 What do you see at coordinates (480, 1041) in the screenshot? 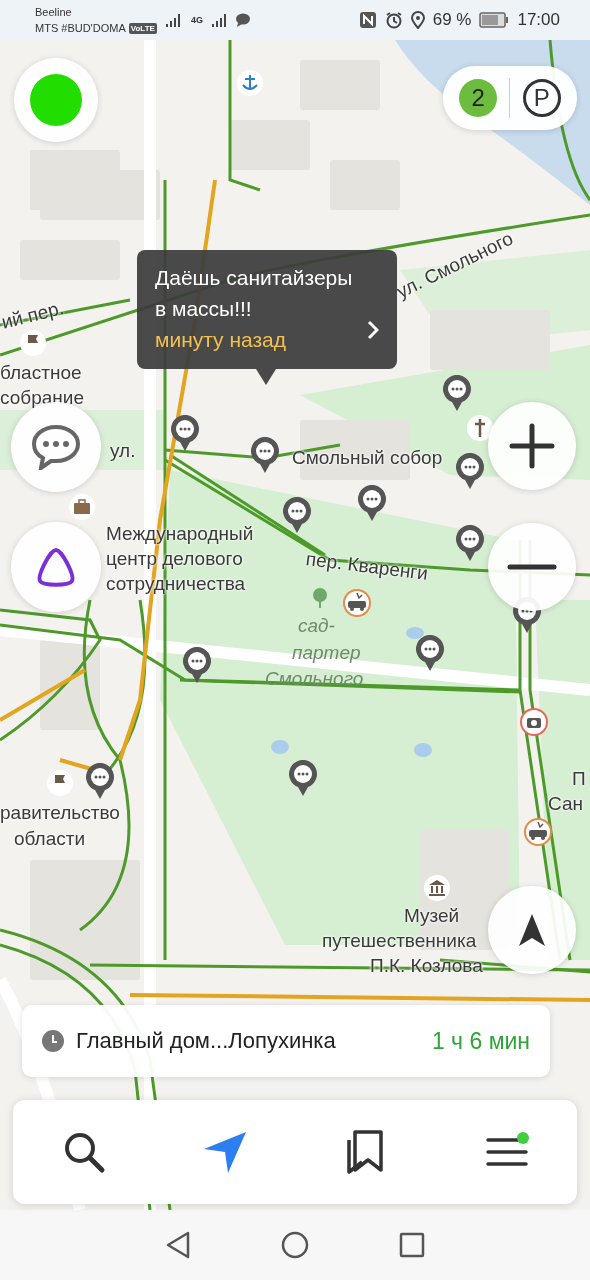
I see `route-duration: 1 ч 6 мин` at bounding box center [480, 1041].